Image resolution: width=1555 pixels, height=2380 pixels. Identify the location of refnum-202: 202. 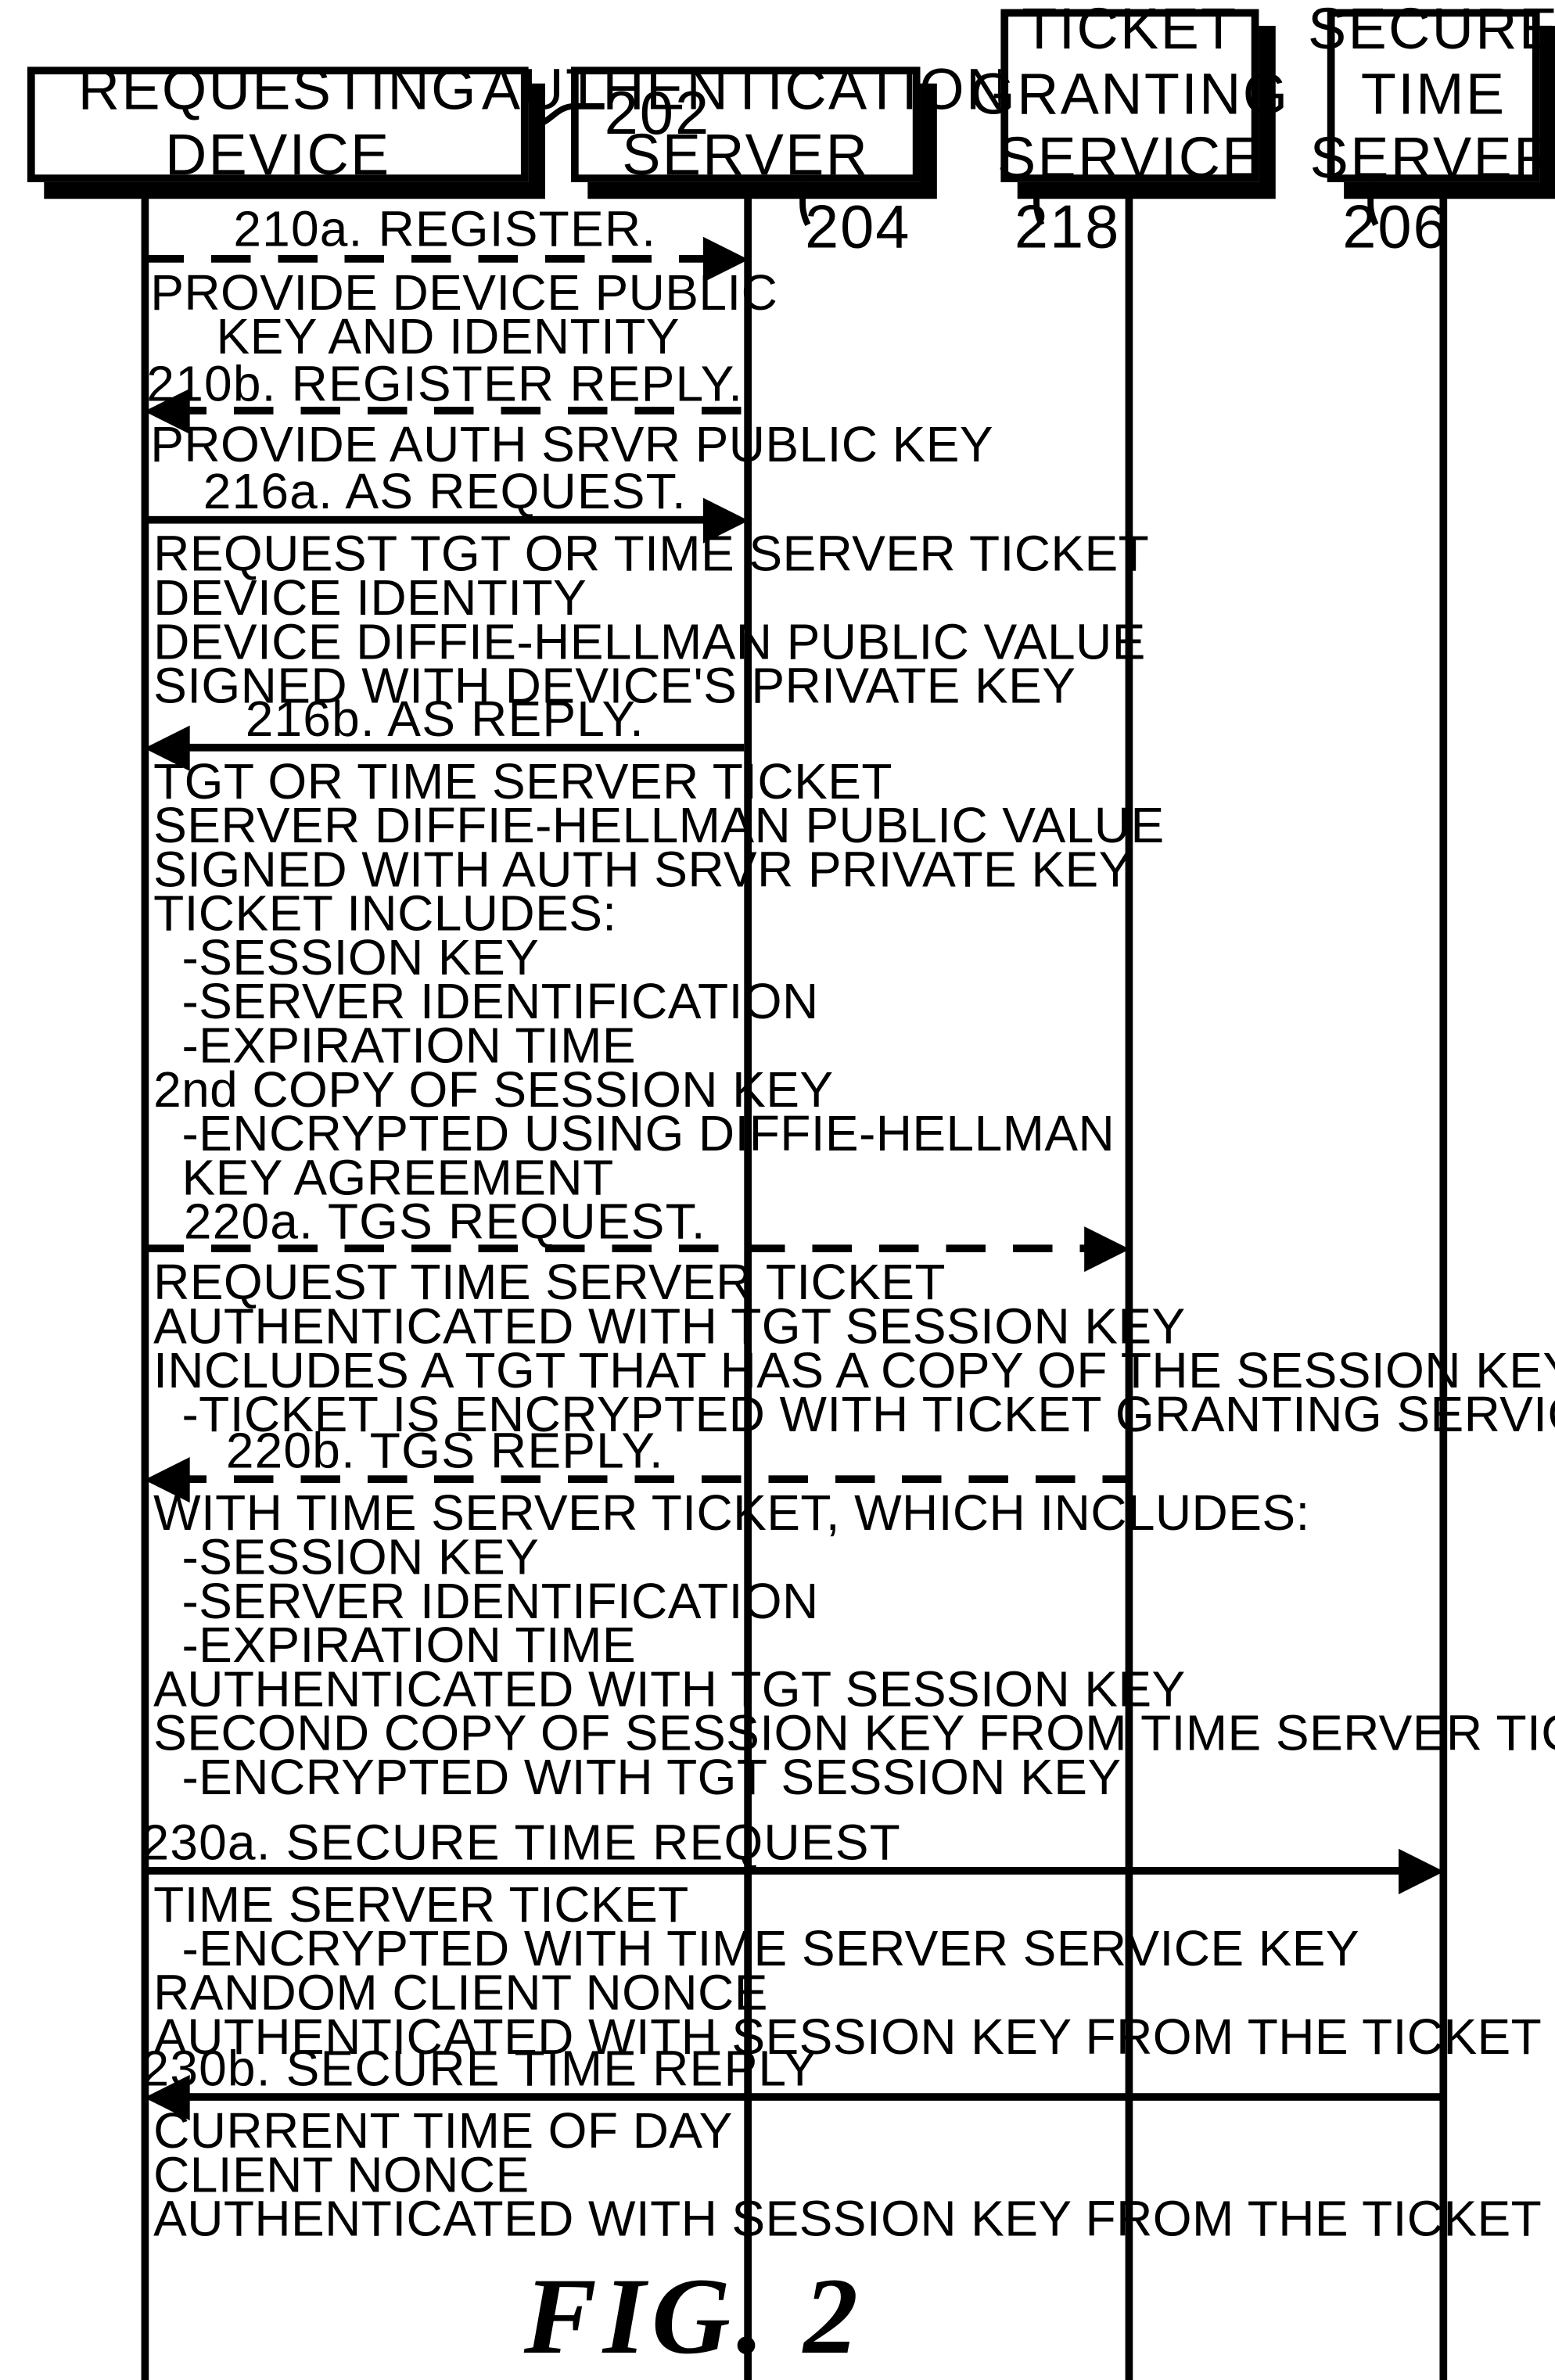
(657, 114).